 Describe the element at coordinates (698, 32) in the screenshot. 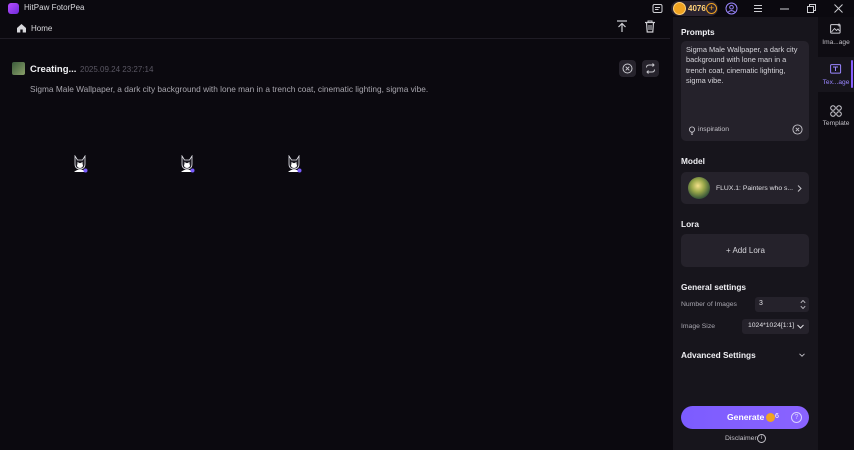

I see `prompts-title: Prompts` at that location.